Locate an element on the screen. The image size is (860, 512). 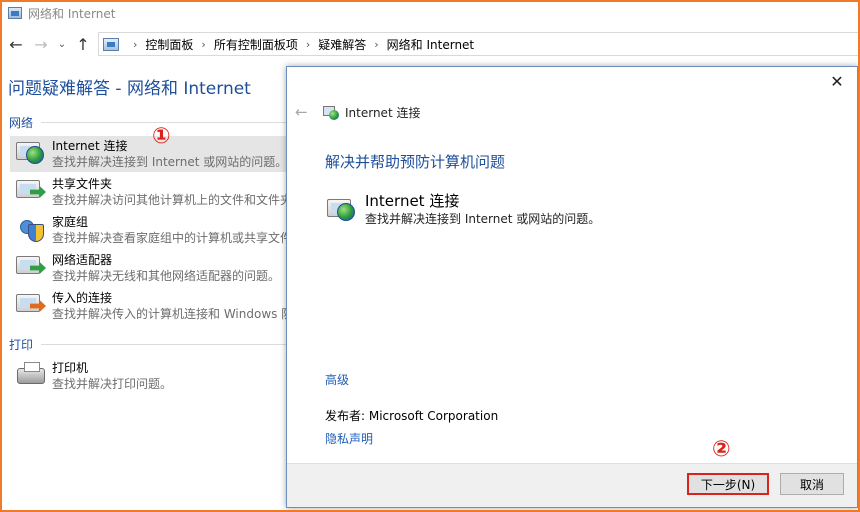
up-arrow-icon: ↑ is located at coordinates (83, 44).